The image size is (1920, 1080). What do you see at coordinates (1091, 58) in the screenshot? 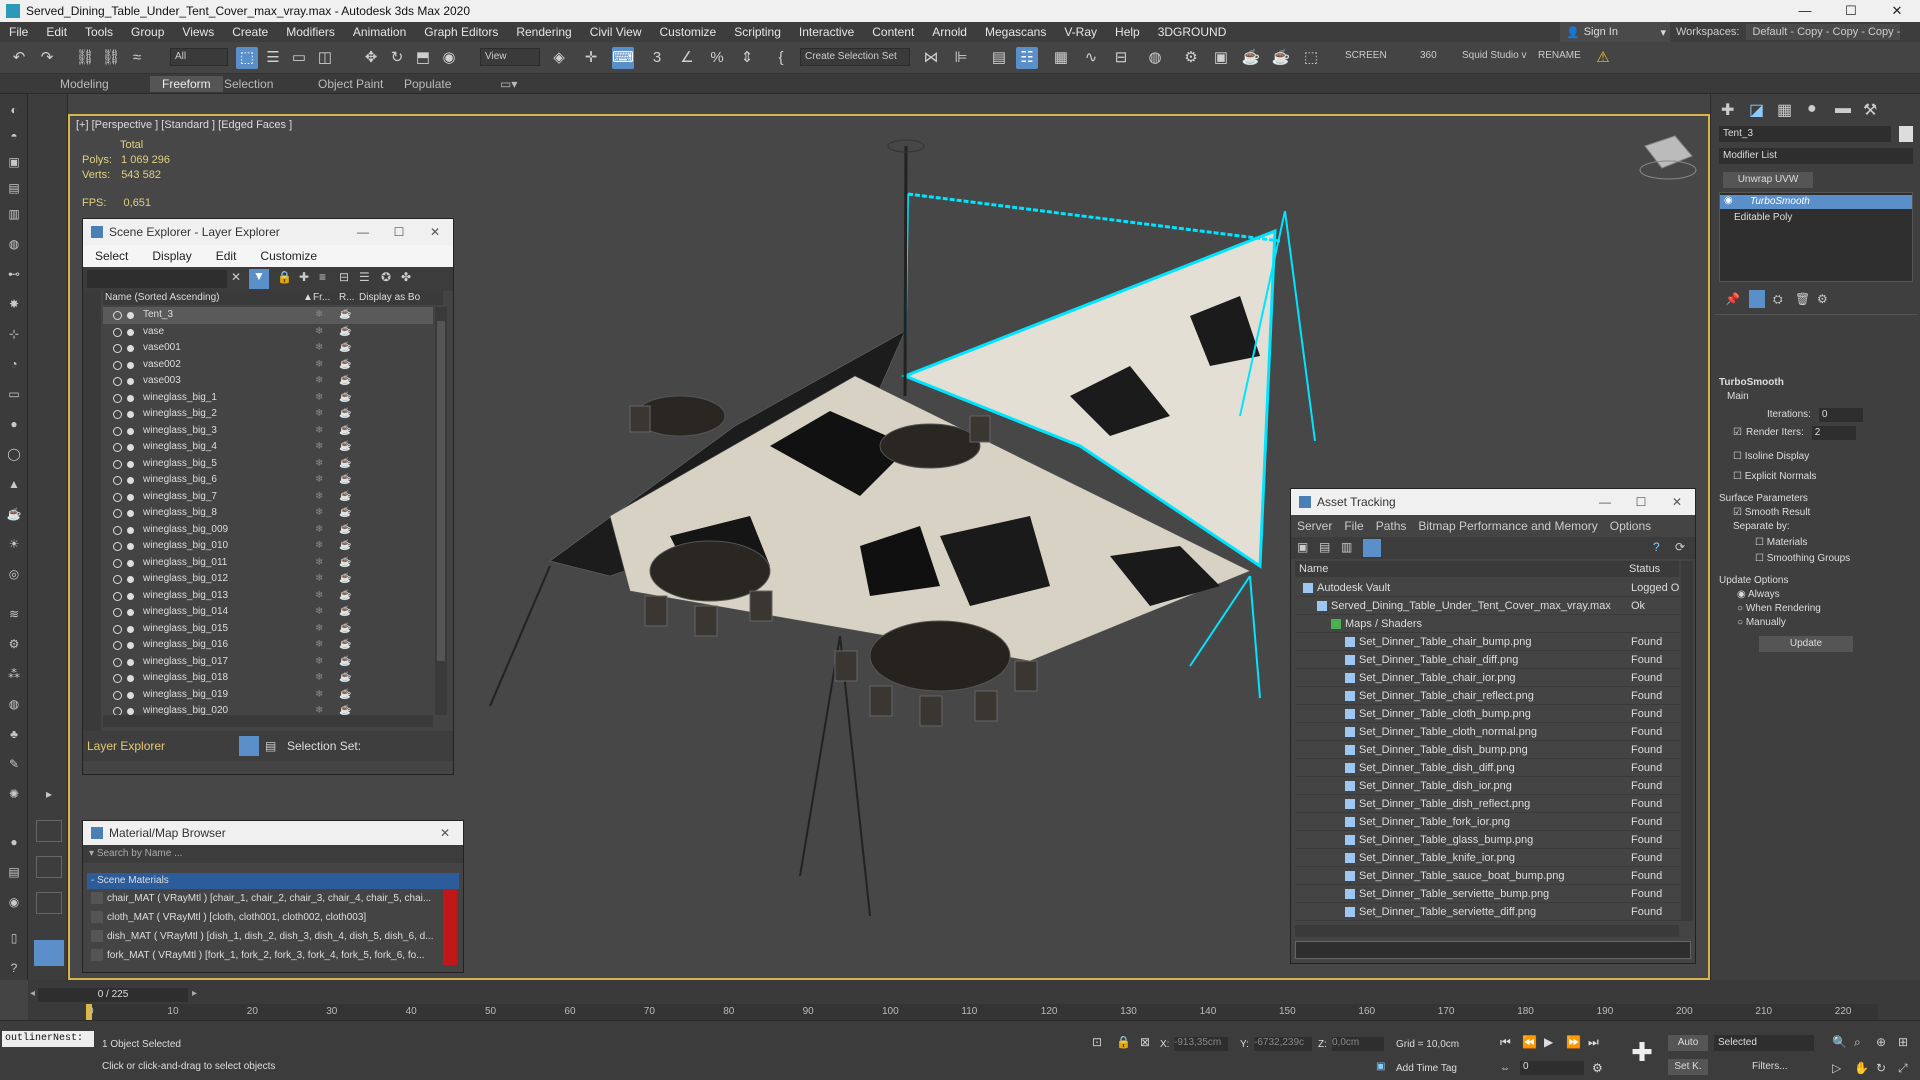
I see `curve-editor-icon: ∿` at bounding box center [1091, 58].